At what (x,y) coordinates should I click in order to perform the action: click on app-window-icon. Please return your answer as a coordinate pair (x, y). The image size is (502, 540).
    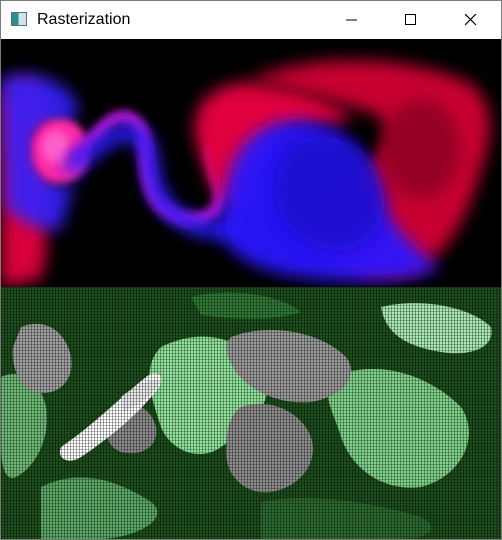
    Looking at the image, I should click on (19, 19).